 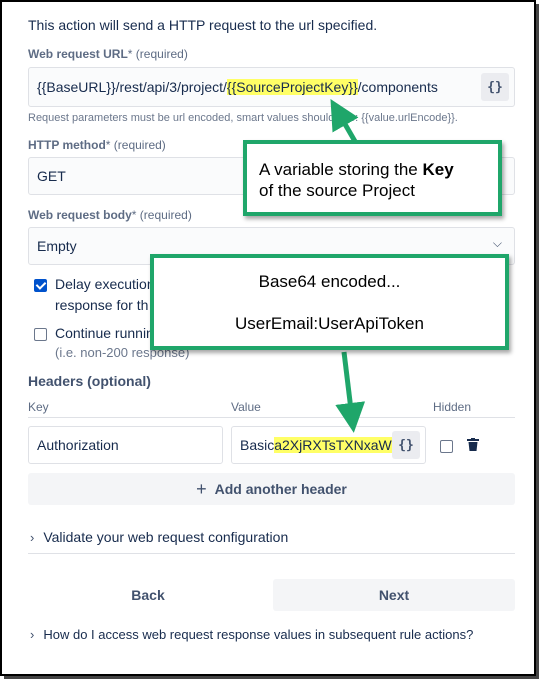 I want to click on callout-variable-bold: Key, so click(x=438, y=169).